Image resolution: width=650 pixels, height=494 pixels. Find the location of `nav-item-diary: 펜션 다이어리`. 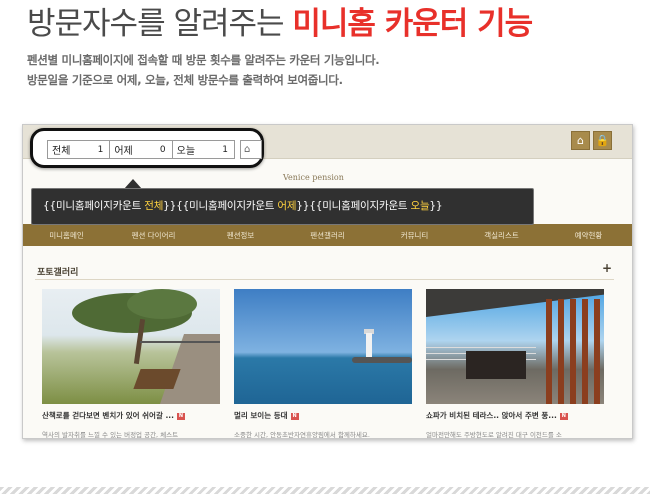

nav-item-diary: 펜션 다이어리 is located at coordinates (153, 235).